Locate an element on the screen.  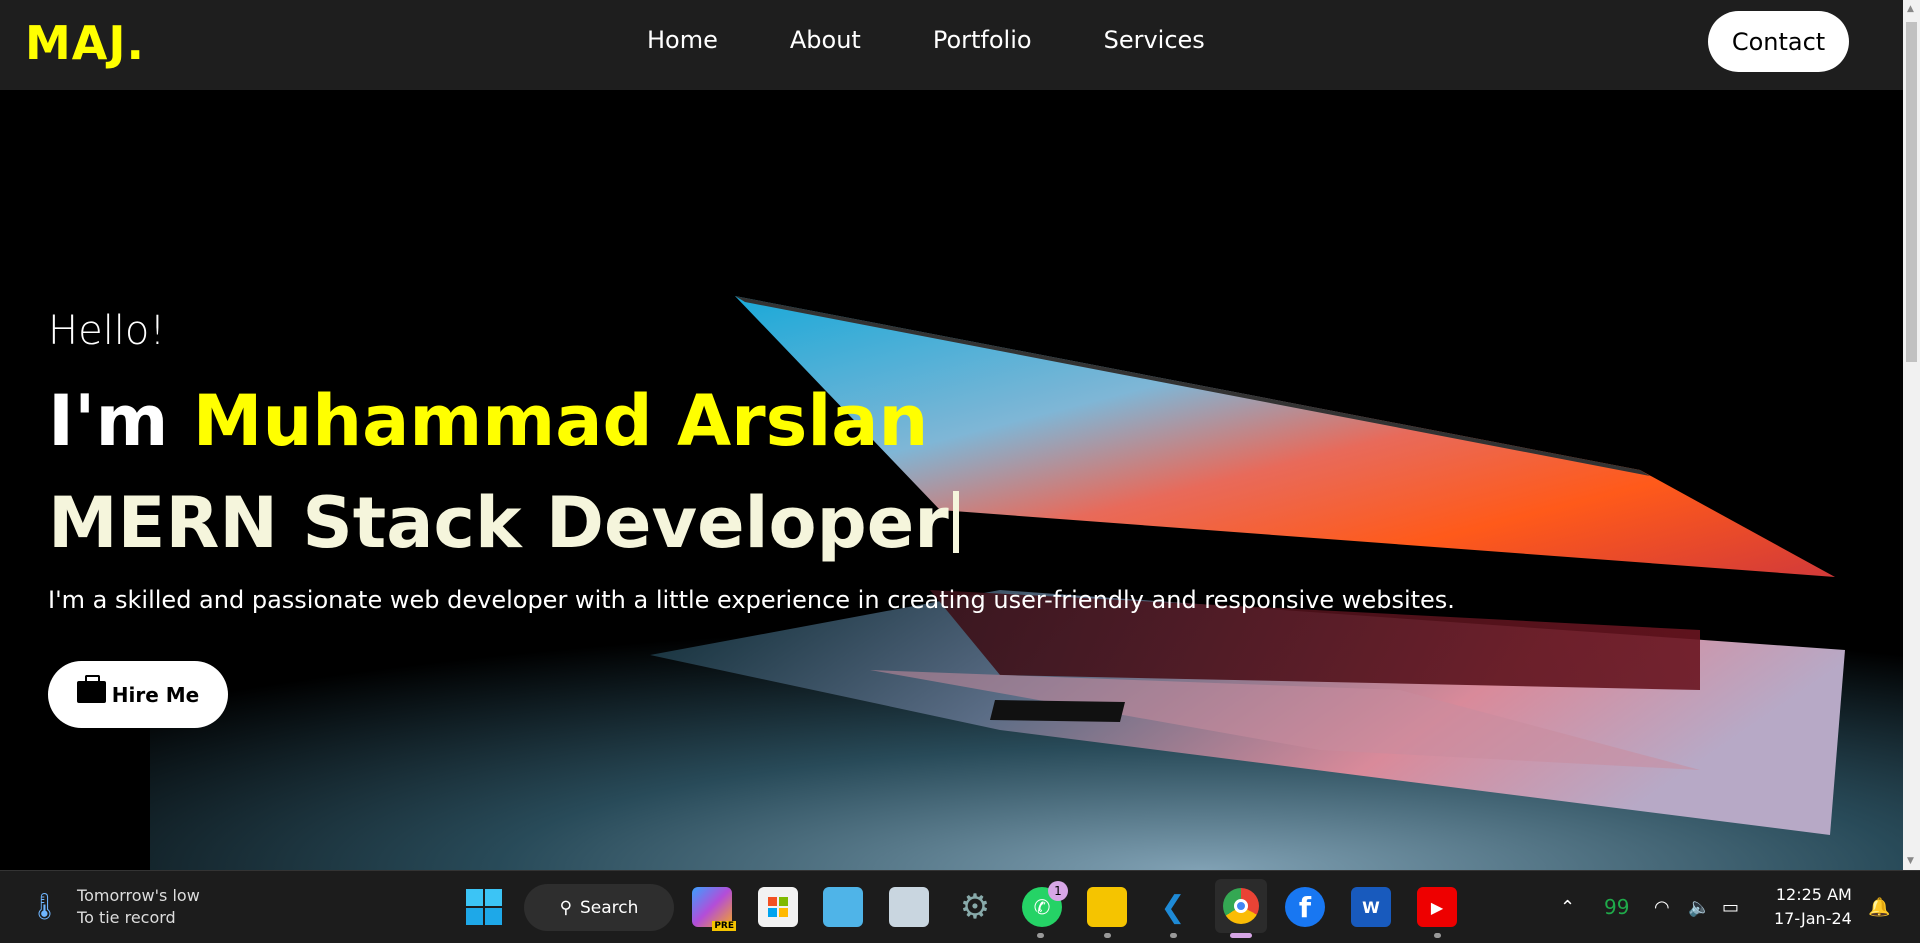
hero-heading: I'm Muhammad Arslan is located at coordinates (488, 421).